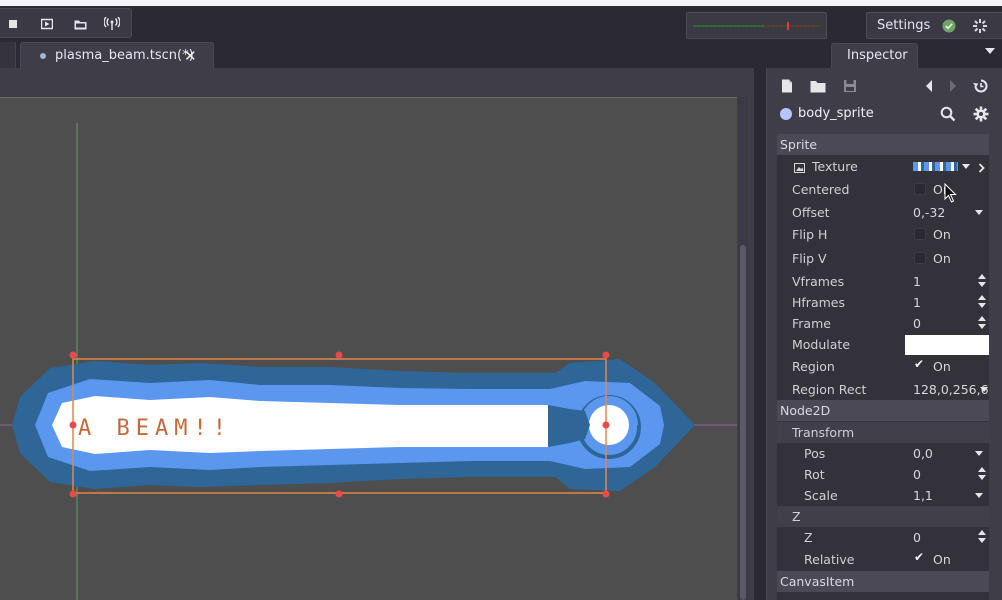  I want to click on spinner-icon, so click(980, 27).